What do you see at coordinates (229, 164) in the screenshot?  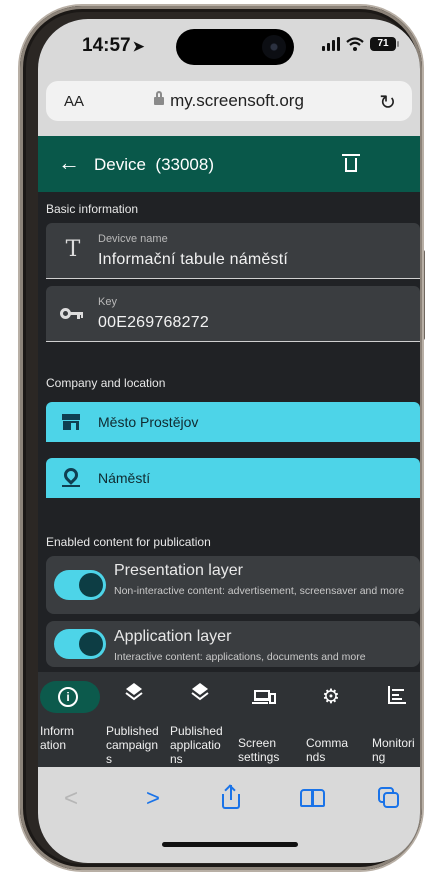 I see `app-header: ← Device (33008)` at bounding box center [229, 164].